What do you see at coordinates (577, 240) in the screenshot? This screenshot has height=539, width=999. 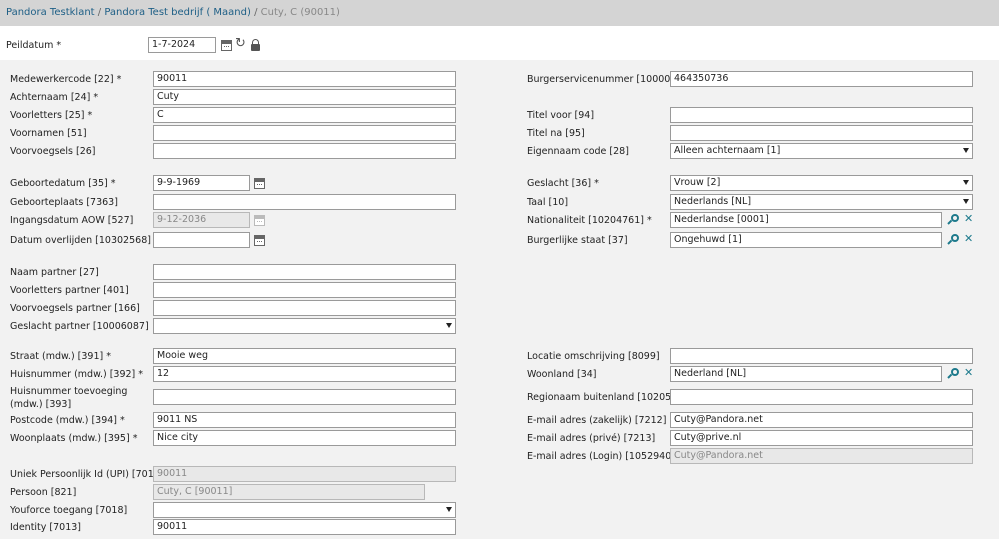 I see `burgerlijke-staat-label: Burgerlijke staat [37]` at bounding box center [577, 240].